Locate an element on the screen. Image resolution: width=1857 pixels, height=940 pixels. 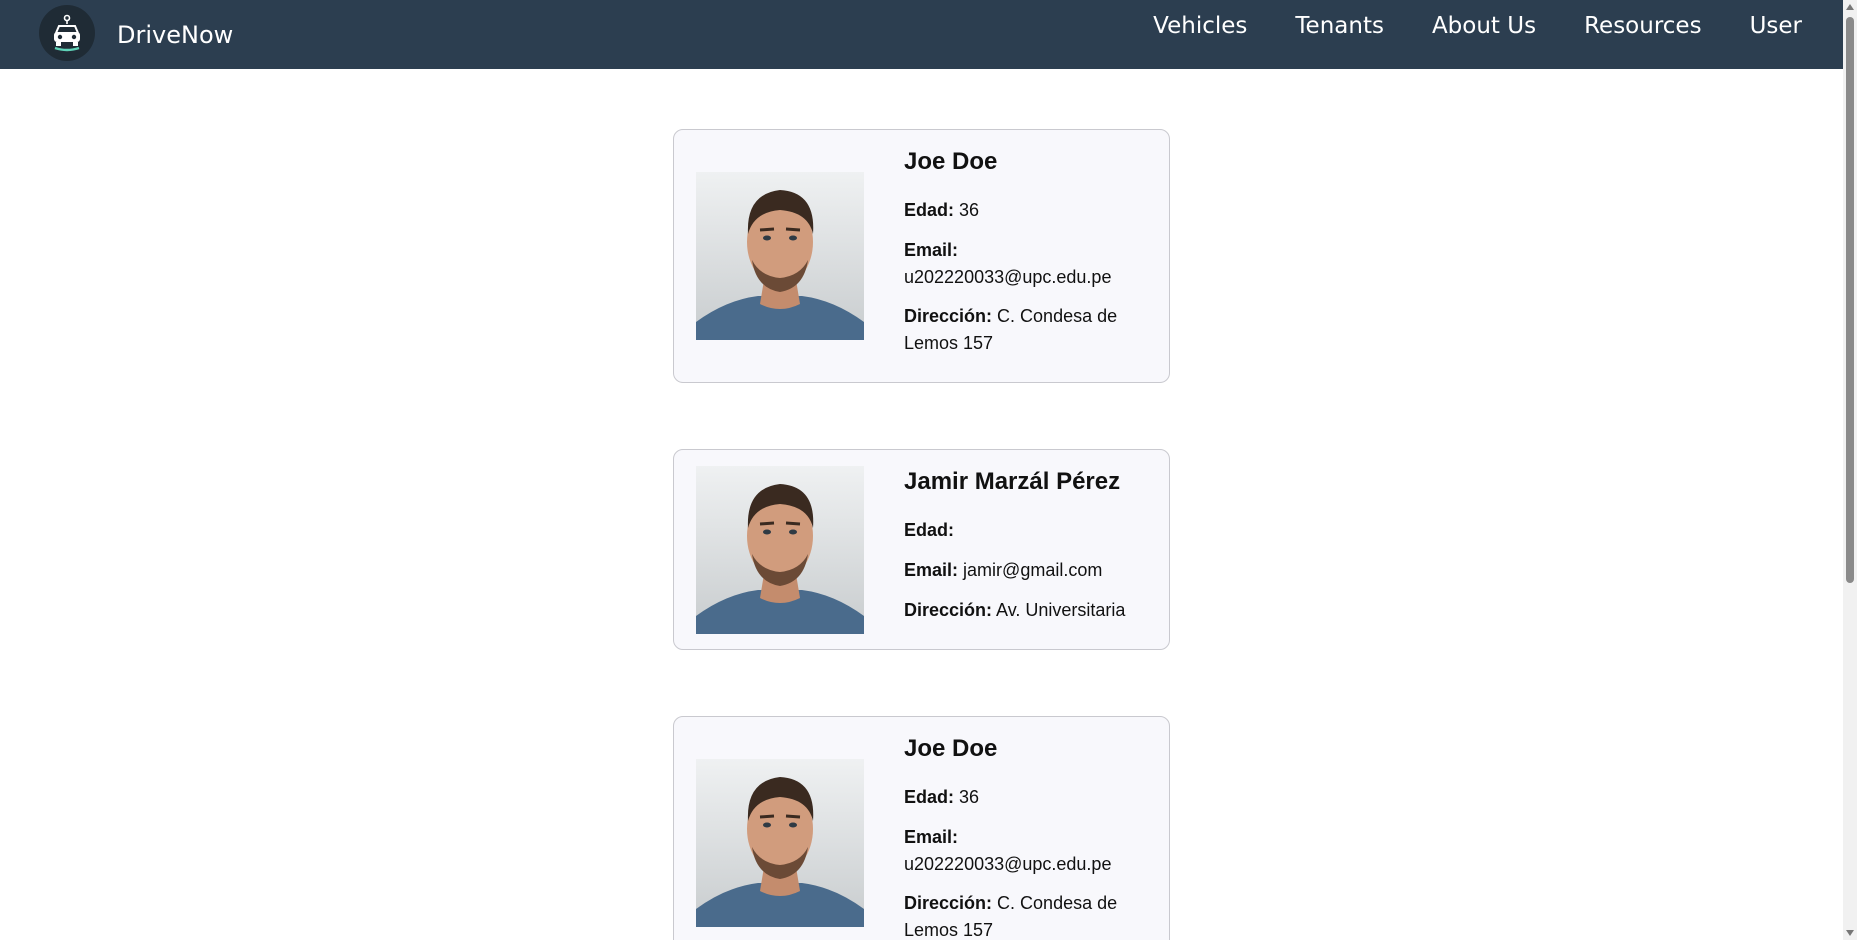
brand: DriveNow is located at coordinates (136, 33).